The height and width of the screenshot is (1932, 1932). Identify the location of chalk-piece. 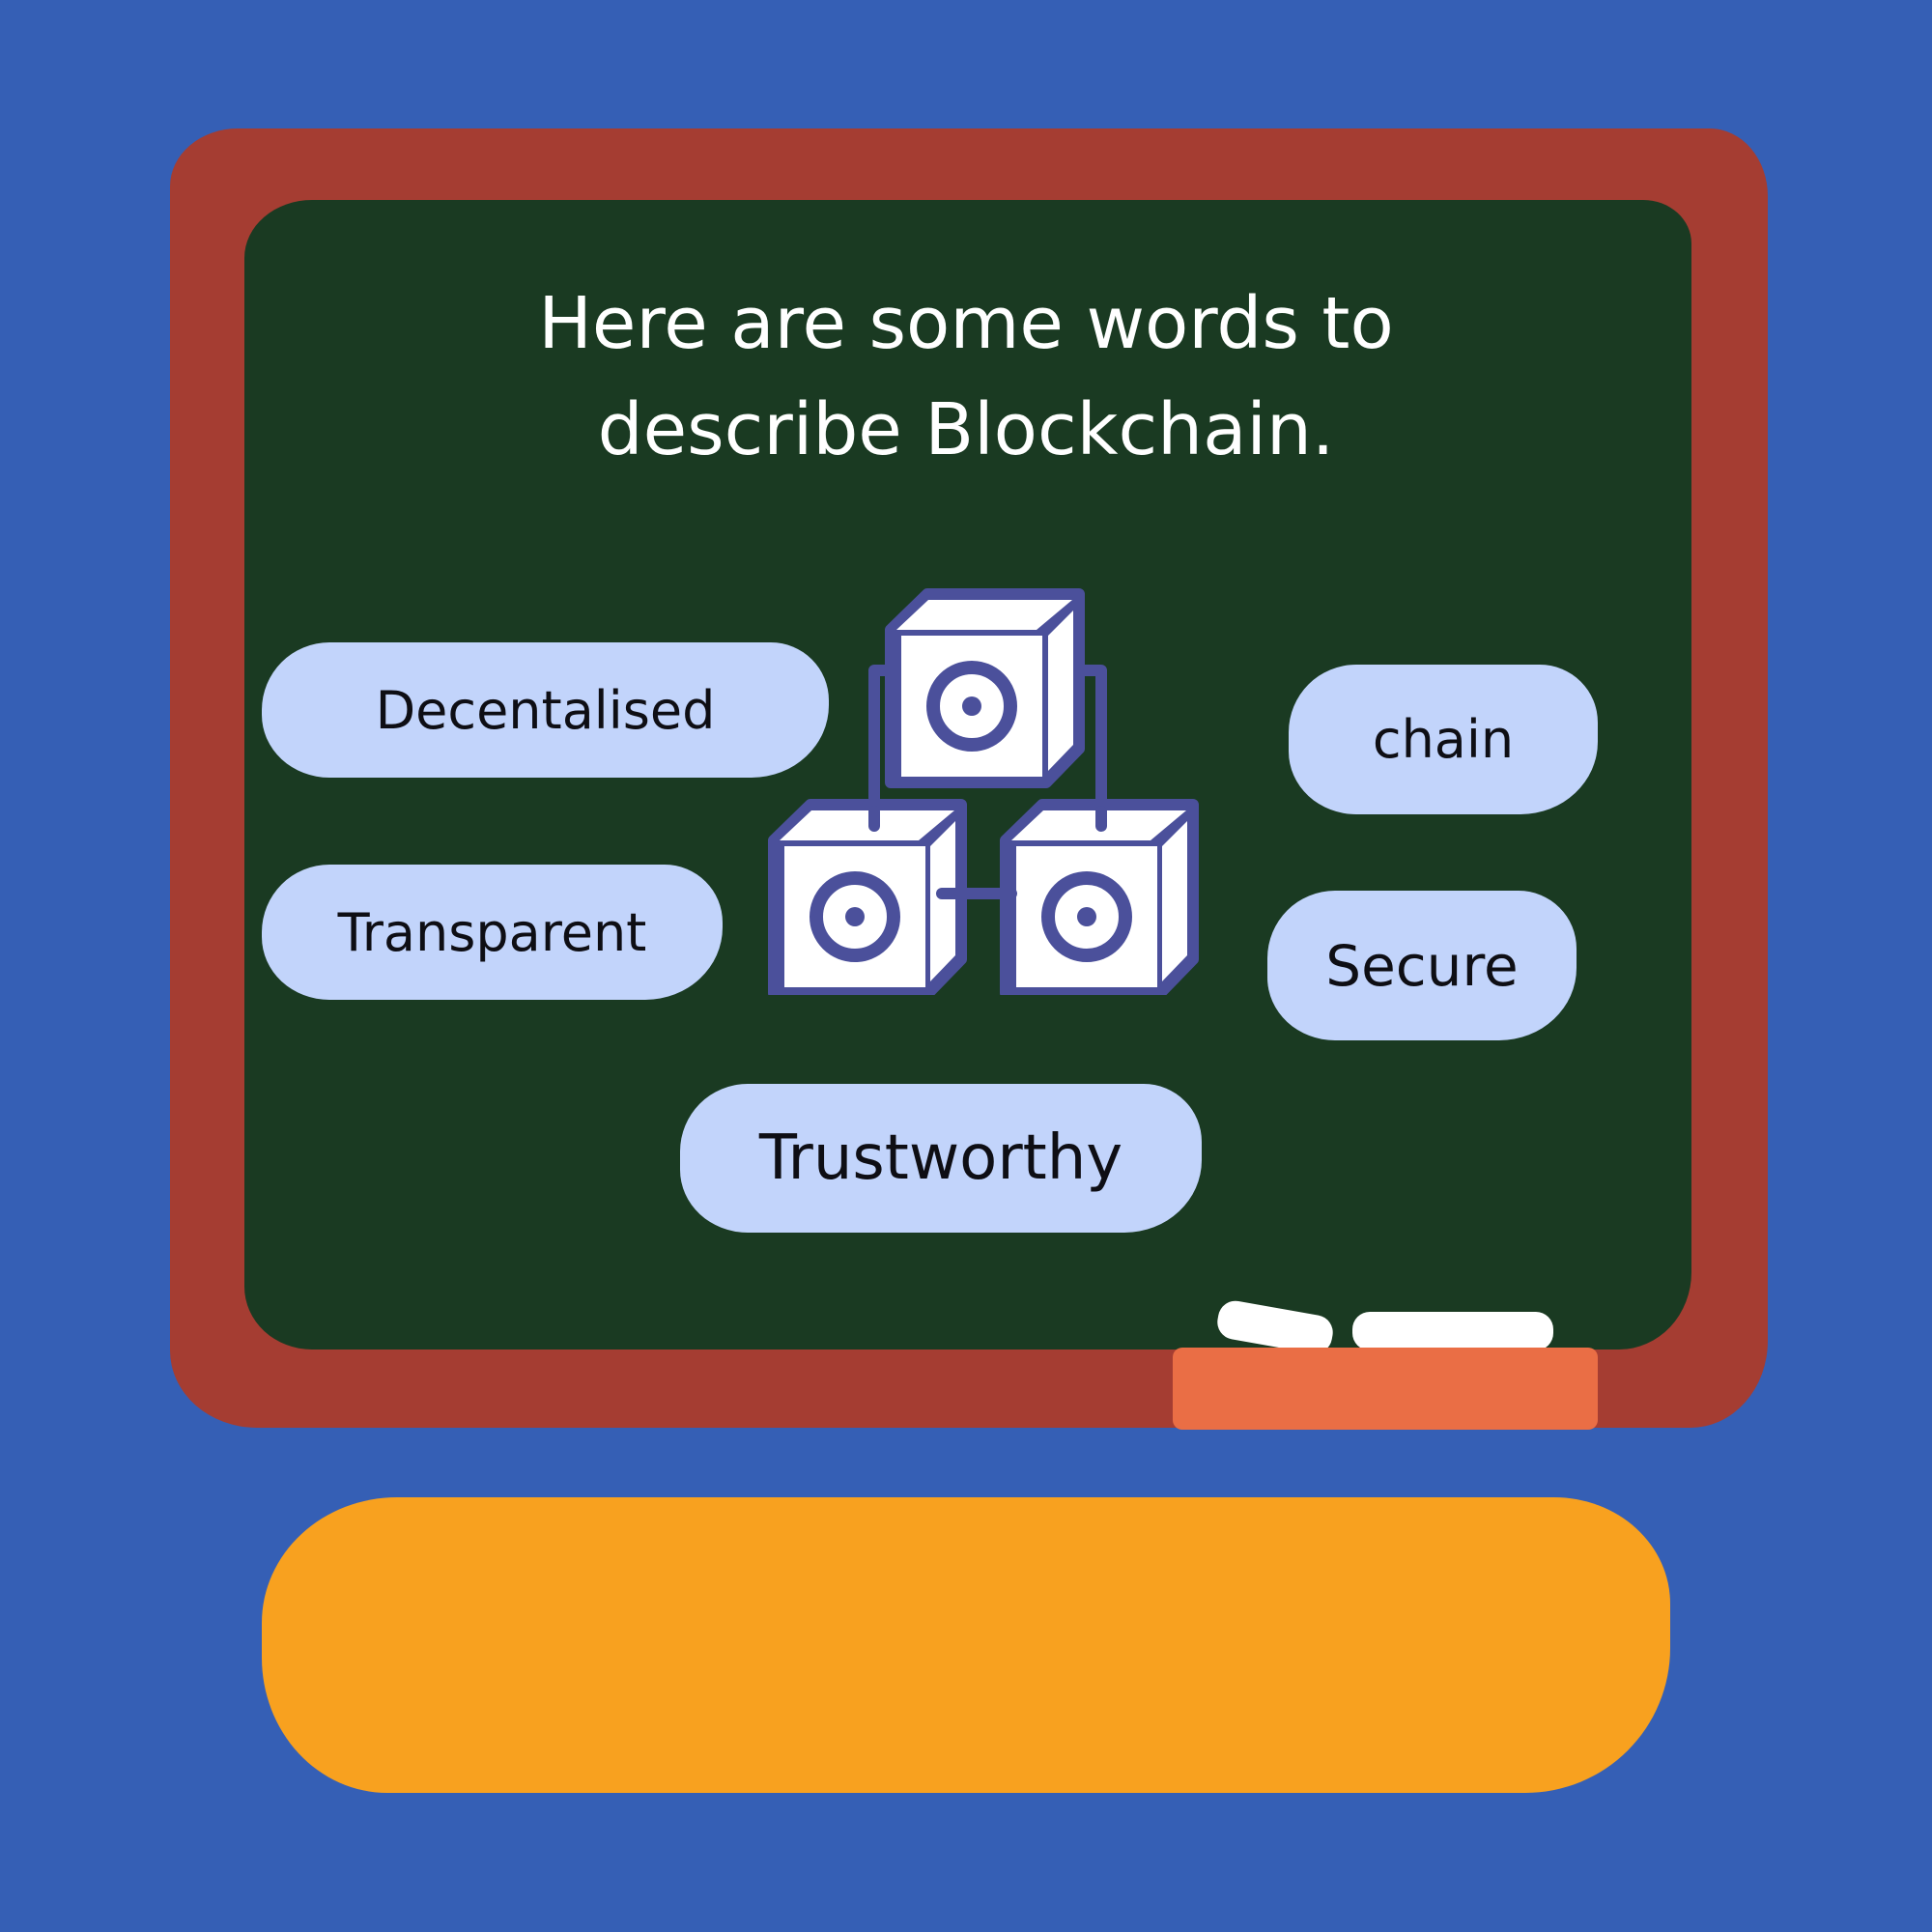
(1452, 1331).